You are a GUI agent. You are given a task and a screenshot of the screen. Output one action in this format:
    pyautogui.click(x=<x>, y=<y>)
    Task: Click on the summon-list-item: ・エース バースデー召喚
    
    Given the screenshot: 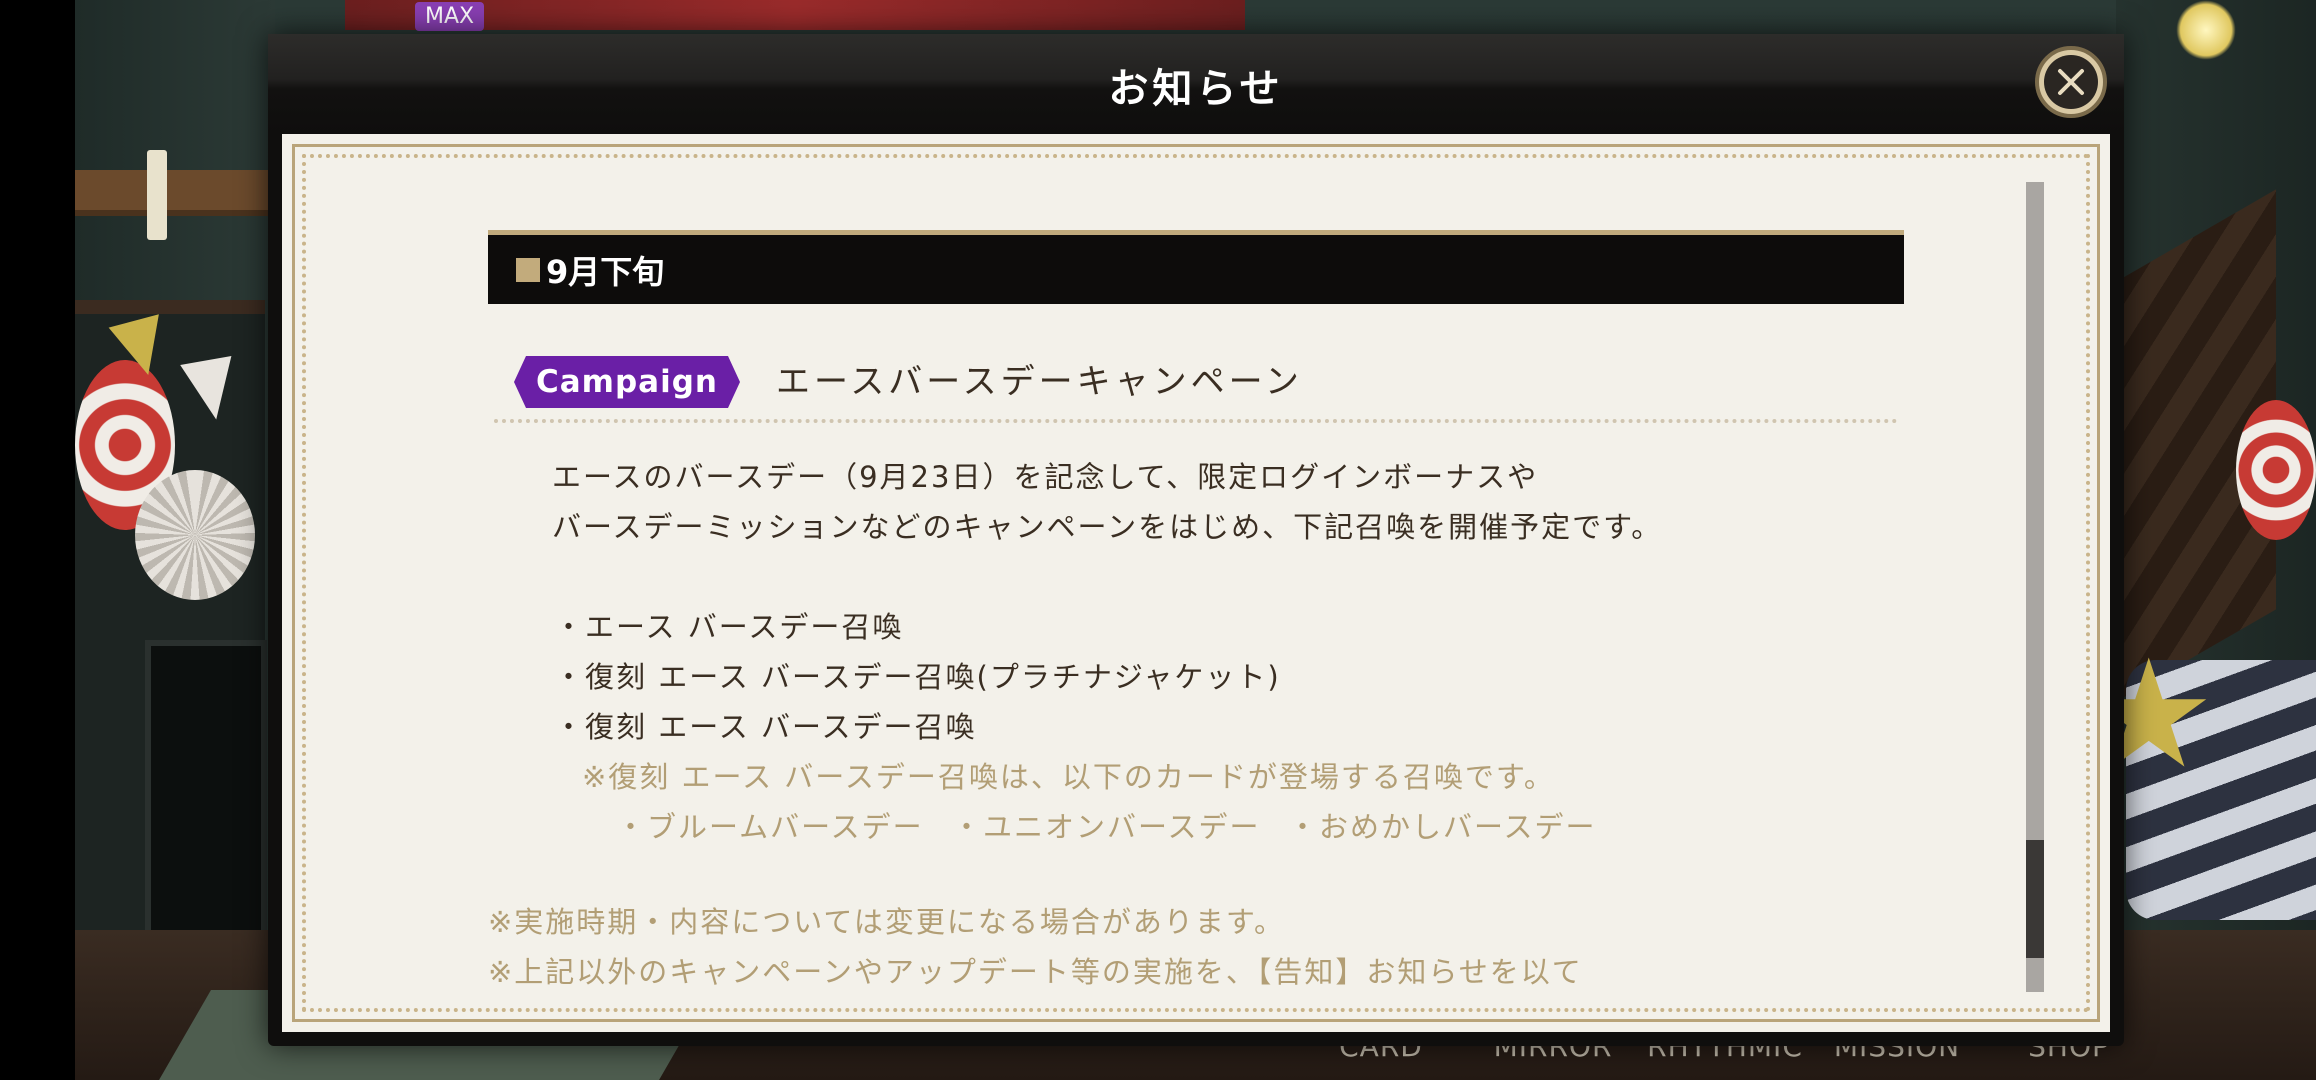 What is the action you would take?
    pyautogui.click(x=729, y=627)
    